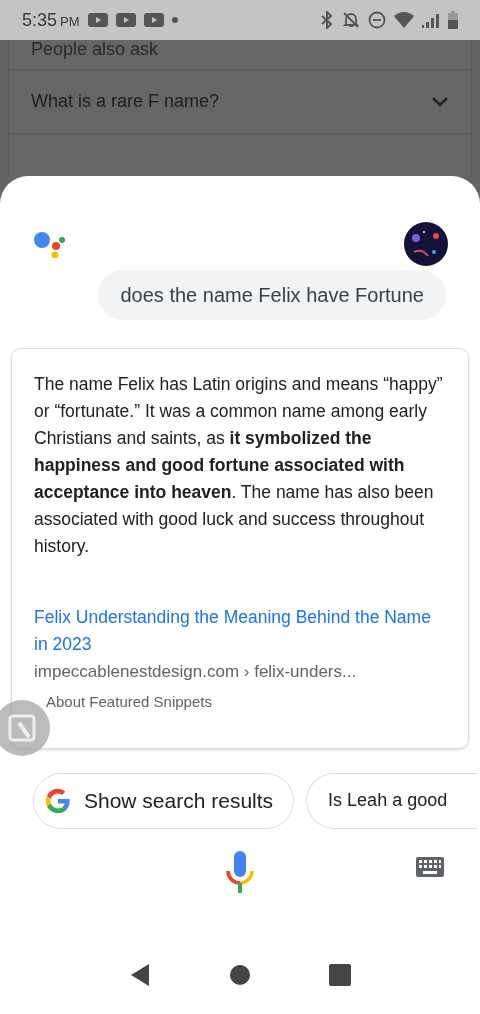 The height and width of the screenshot is (1014, 480). I want to click on chevron-icon, so click(440, 101).